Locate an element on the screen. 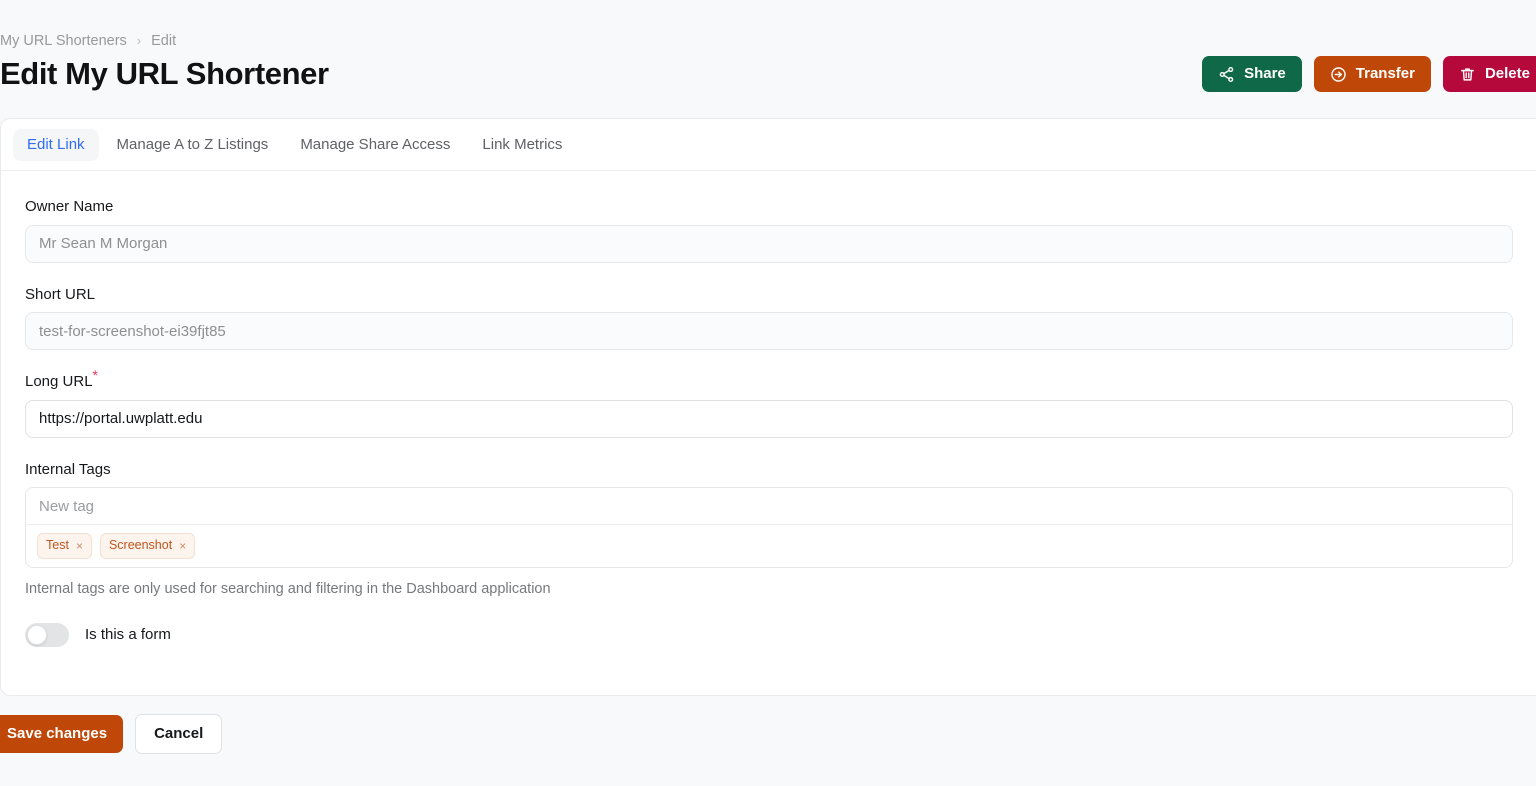 The image size is (1536, 786). share-button: Share is located at coordinates (1252, 74).